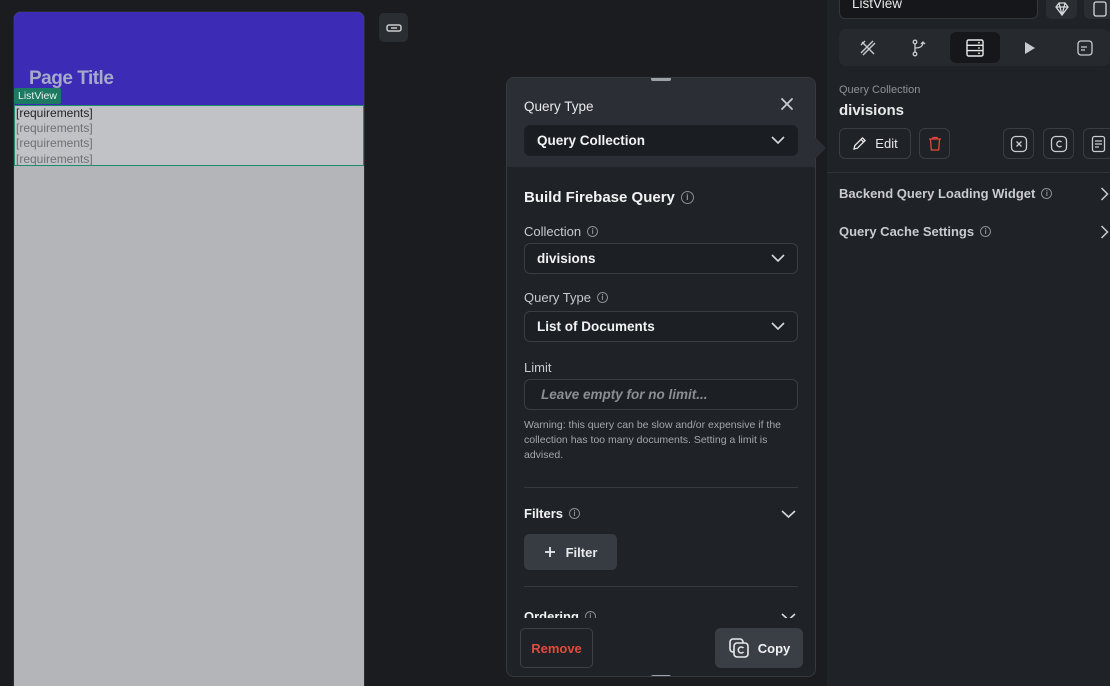  I want to click on gem-button, so click(1061, 9).